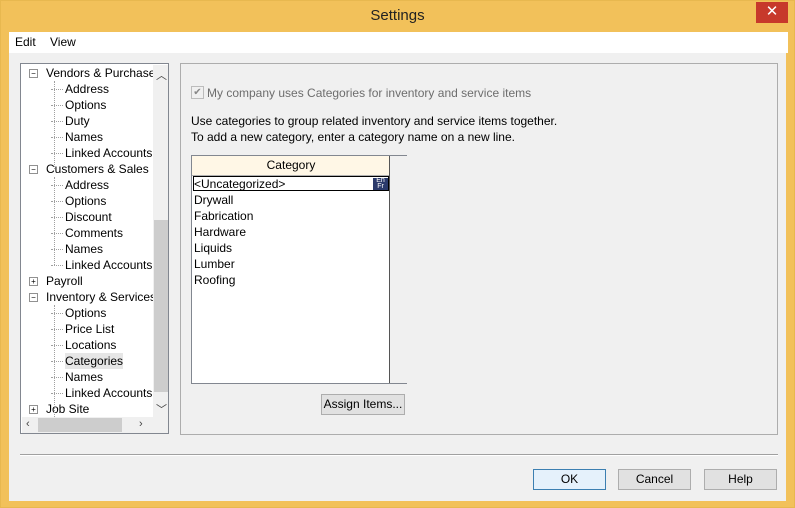  I want to click on tree-item-label: Locations, so click(91, 345).